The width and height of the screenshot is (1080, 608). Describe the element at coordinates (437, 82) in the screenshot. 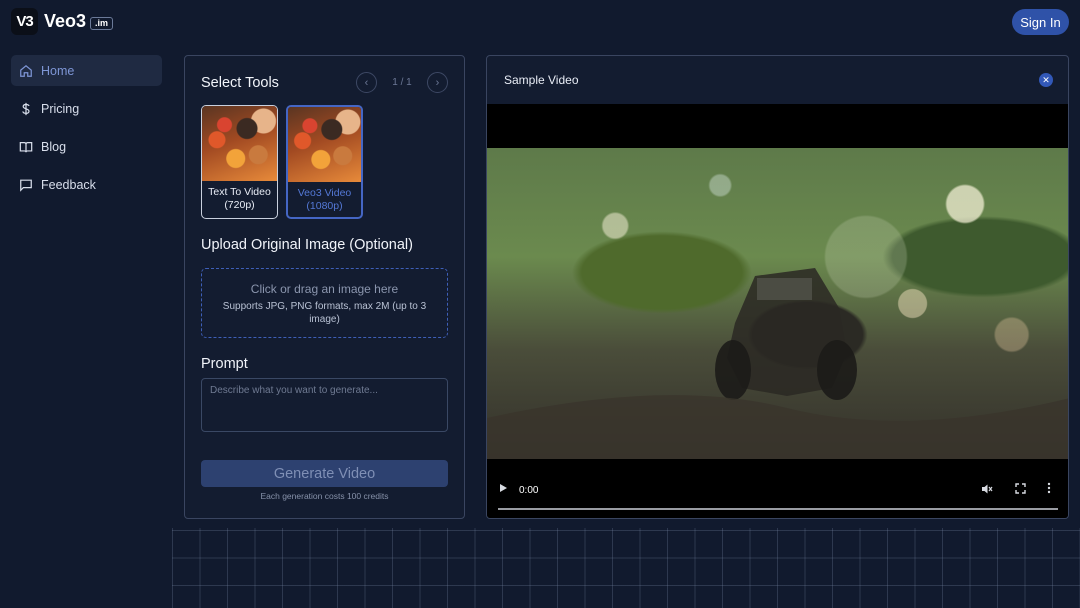

I see `chevron-right-icon: ›` at that location.